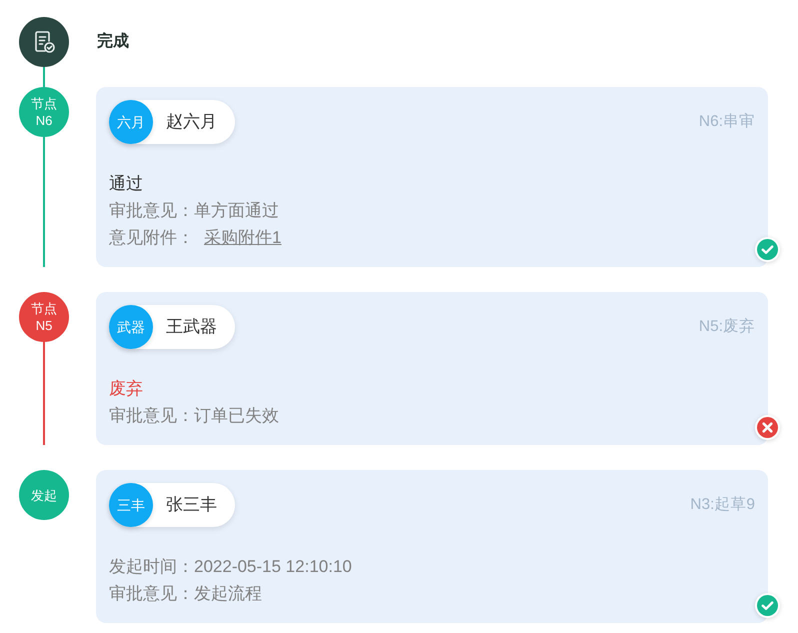 This screenshot has height=633, width=798. I want to click on result-text: 通过, so click(126, 184).